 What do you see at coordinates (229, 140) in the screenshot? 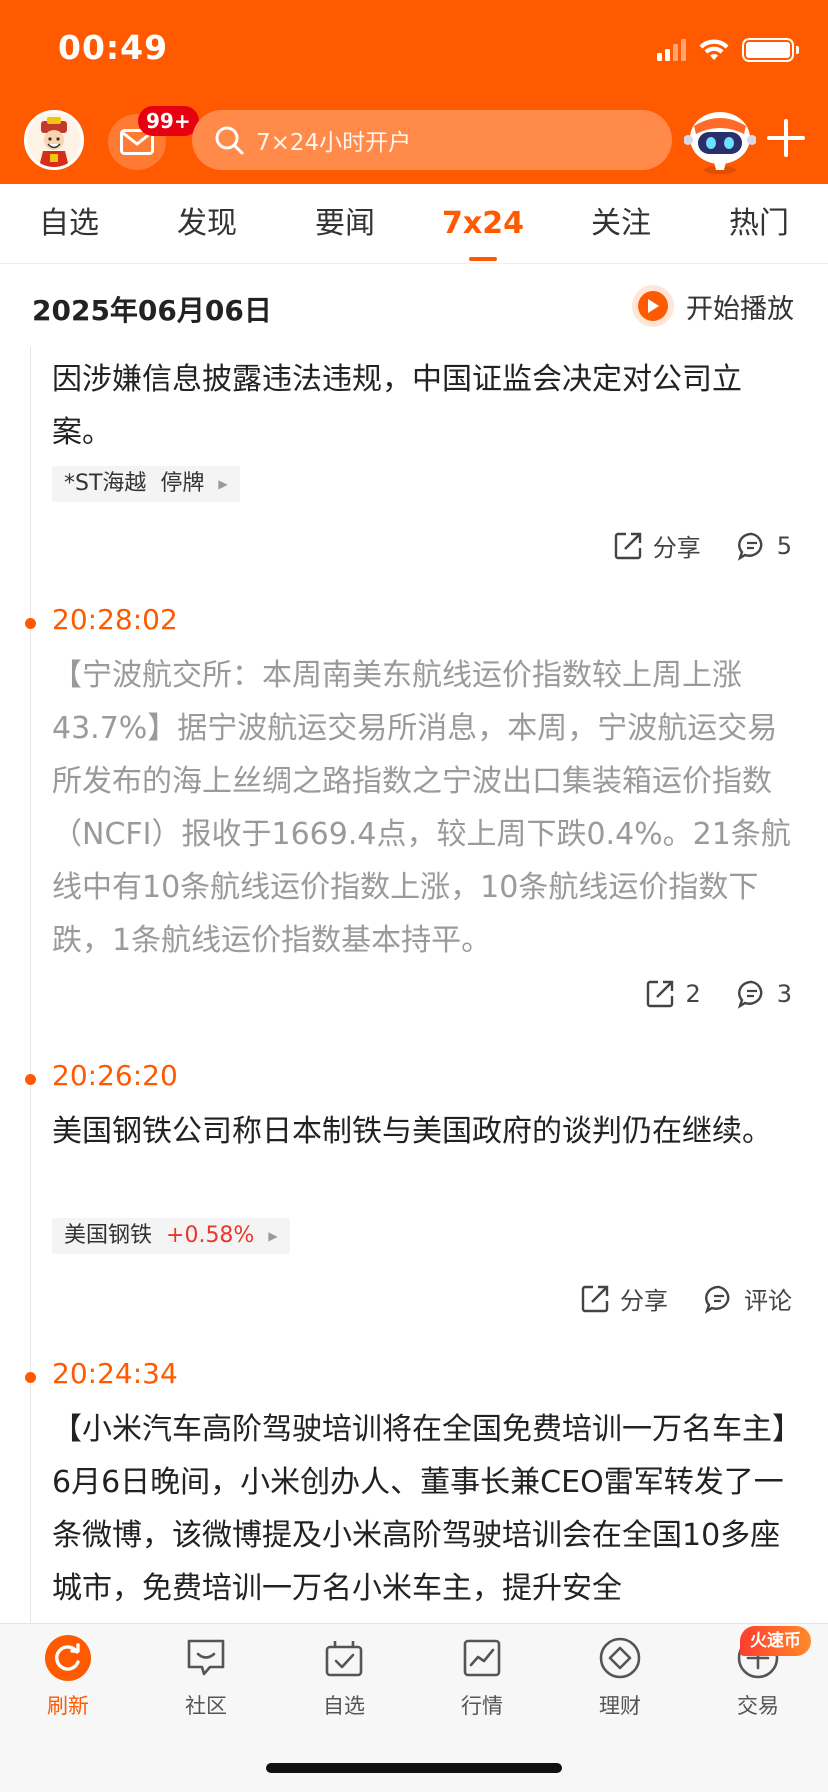
I see `search-icon` at bounding box center [229, 140].